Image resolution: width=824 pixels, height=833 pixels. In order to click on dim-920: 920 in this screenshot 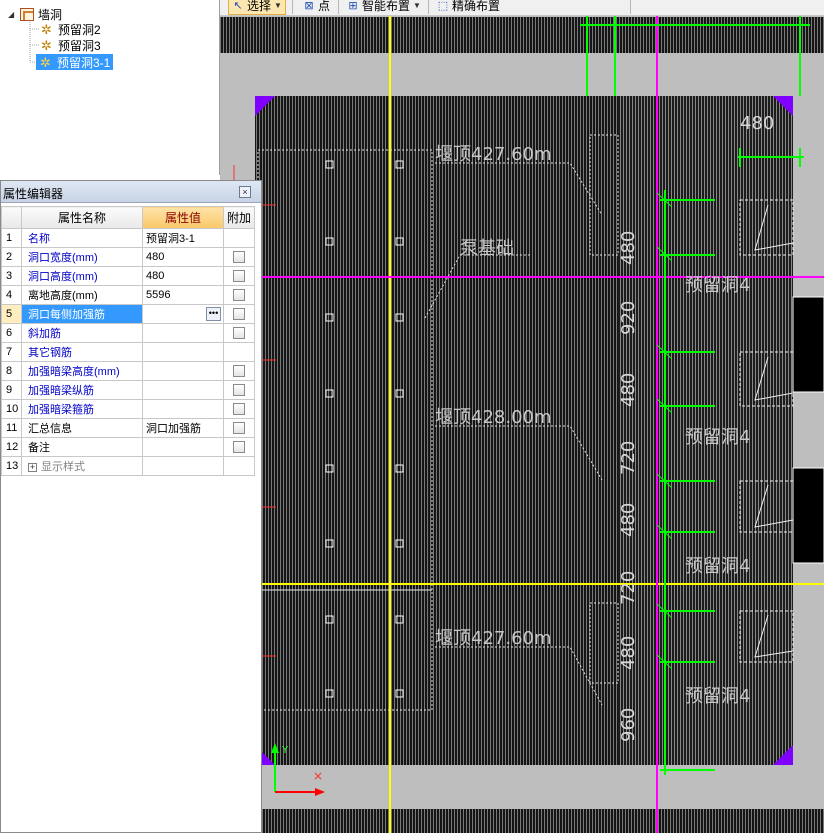, I will do `click(628, 318)`.